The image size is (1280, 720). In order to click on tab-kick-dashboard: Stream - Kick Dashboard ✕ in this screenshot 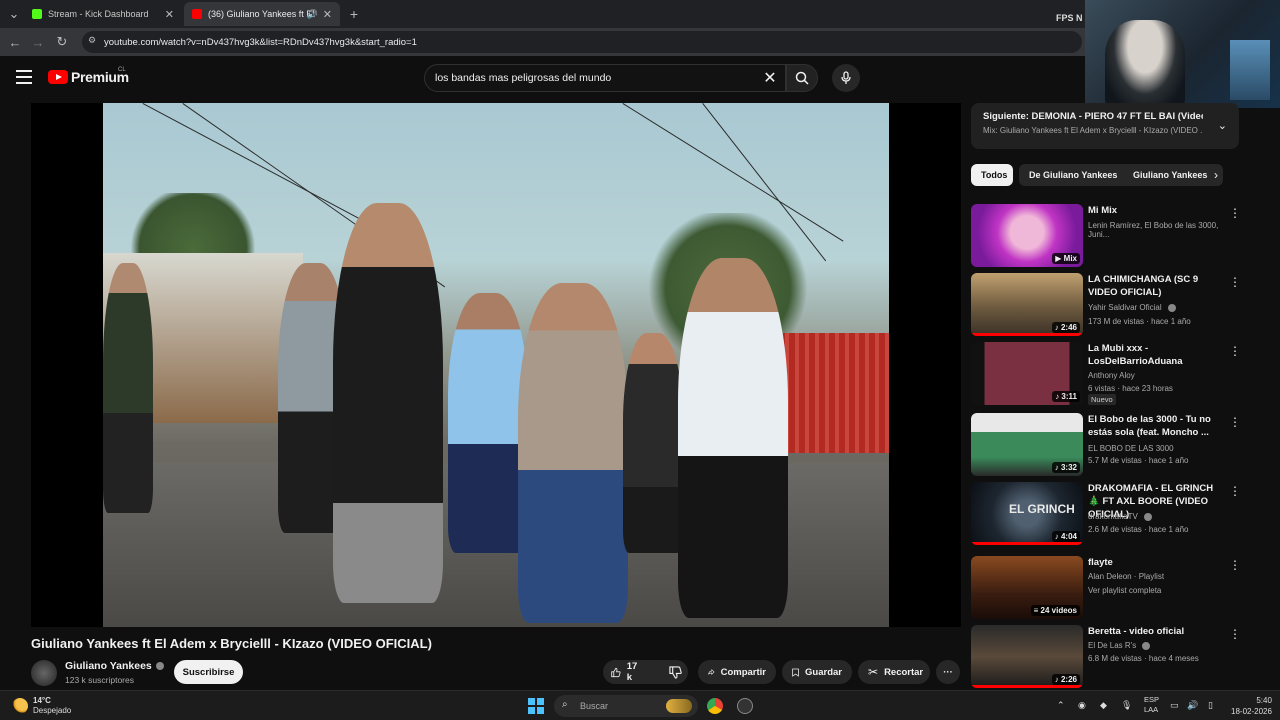, I will do `click(103, 14)`.